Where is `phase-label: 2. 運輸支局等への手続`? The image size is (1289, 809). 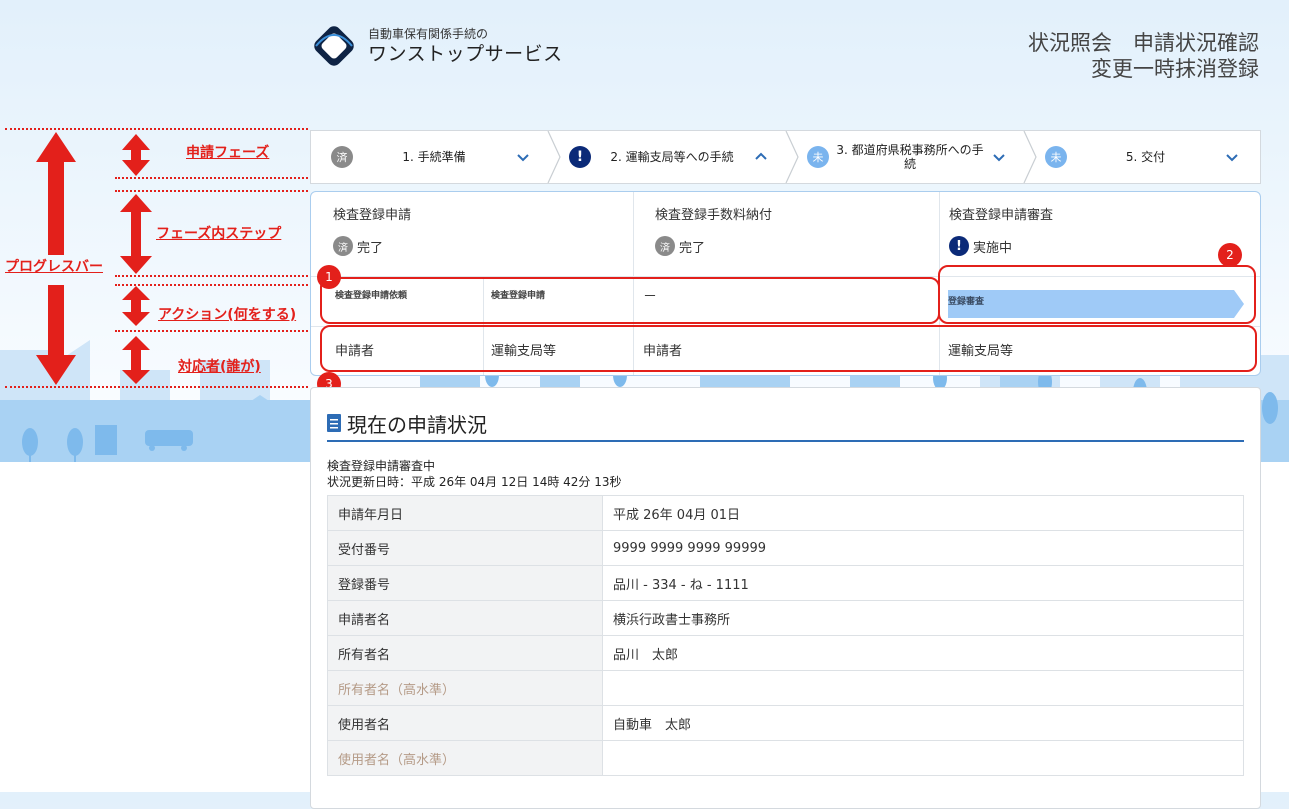 phase-label: 2. 運輸支局等への手続 is located at coordinates (672, 157).